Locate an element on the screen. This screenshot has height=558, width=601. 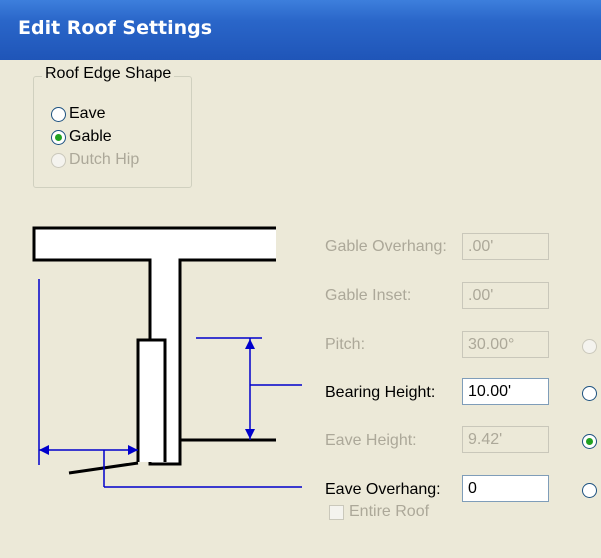
entire-roof-checkbox is located at coordinates (336, 512).